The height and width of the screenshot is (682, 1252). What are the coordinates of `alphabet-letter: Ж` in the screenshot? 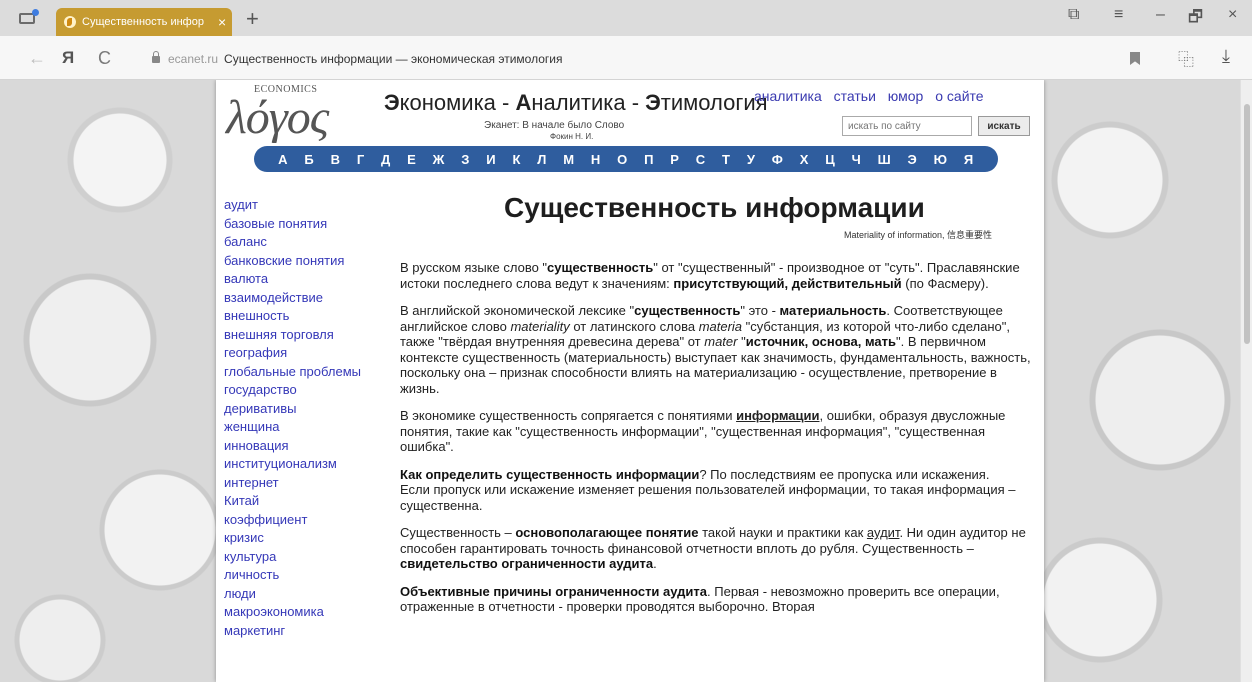 It's located at (439, 159).